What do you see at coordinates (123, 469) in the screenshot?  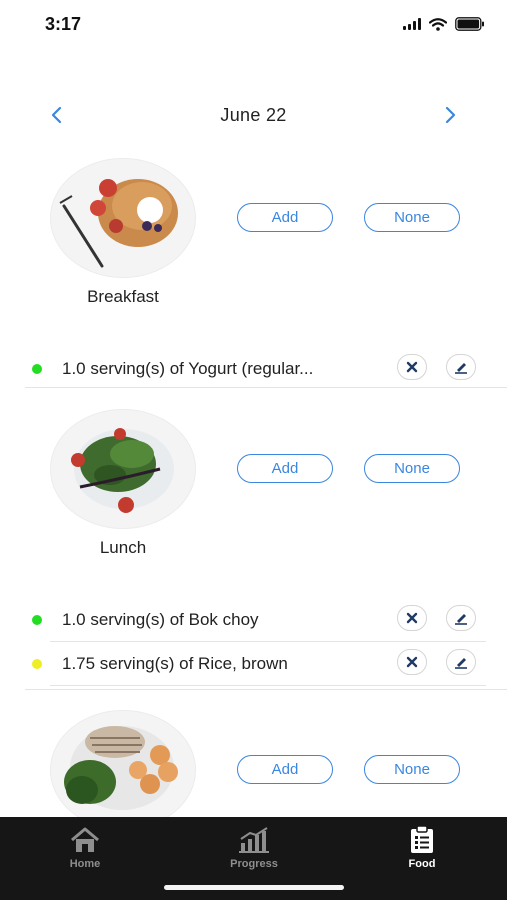 I see `lunch-photo` at bounding box center [123, 469].